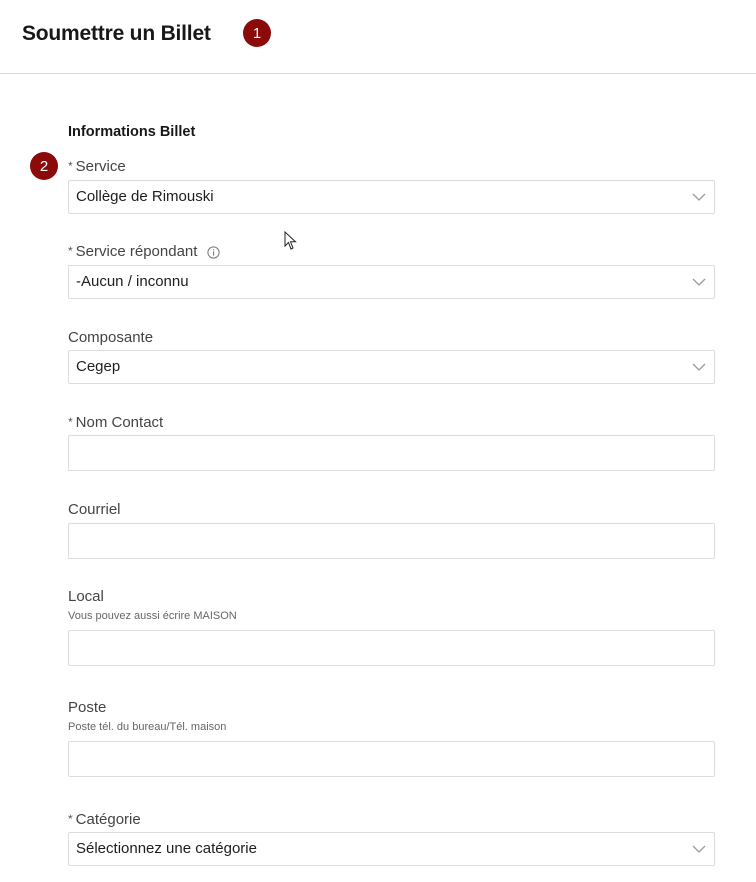  I want to click on categorie-field: * Catégorie Sélectionnez une catégorie, so click(391, 838).